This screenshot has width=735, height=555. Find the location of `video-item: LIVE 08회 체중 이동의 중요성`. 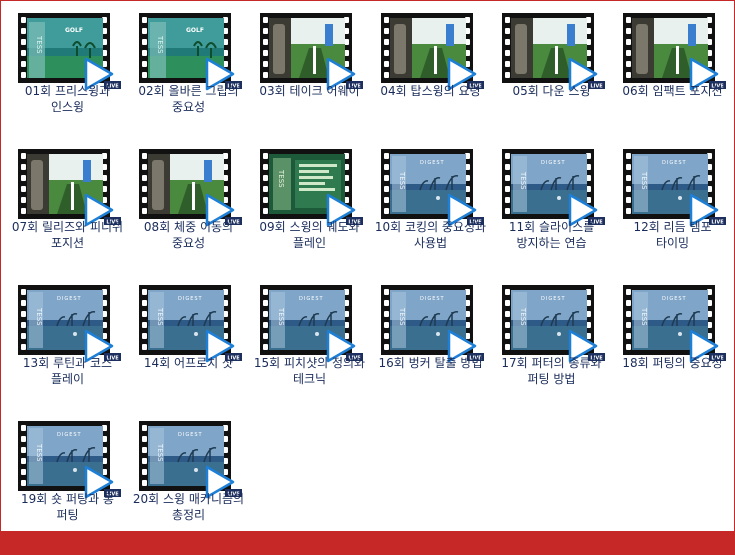

video-item: LIVE 08회 체중 이동의 중요성 is located at coordinates (191, 215).